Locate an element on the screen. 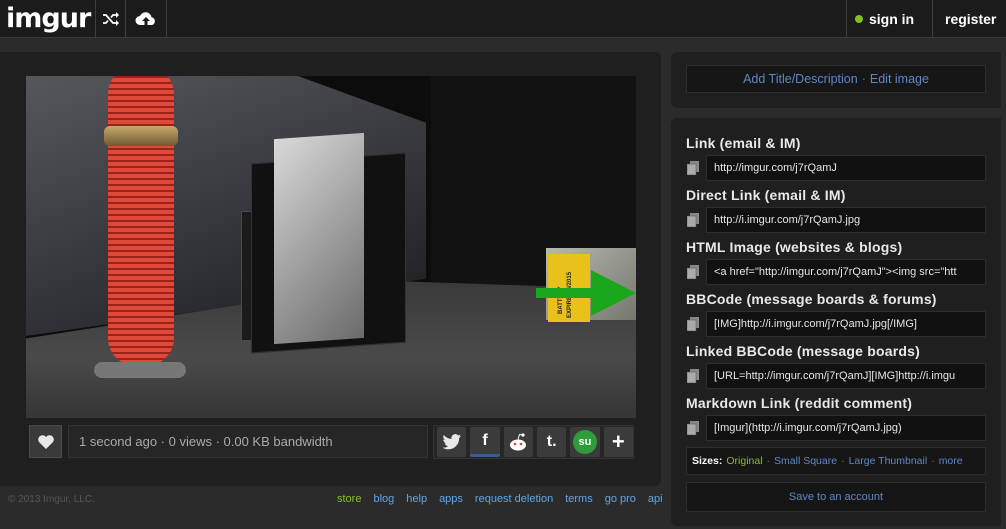  photo-metal-box is located at coordinates (319, 238).